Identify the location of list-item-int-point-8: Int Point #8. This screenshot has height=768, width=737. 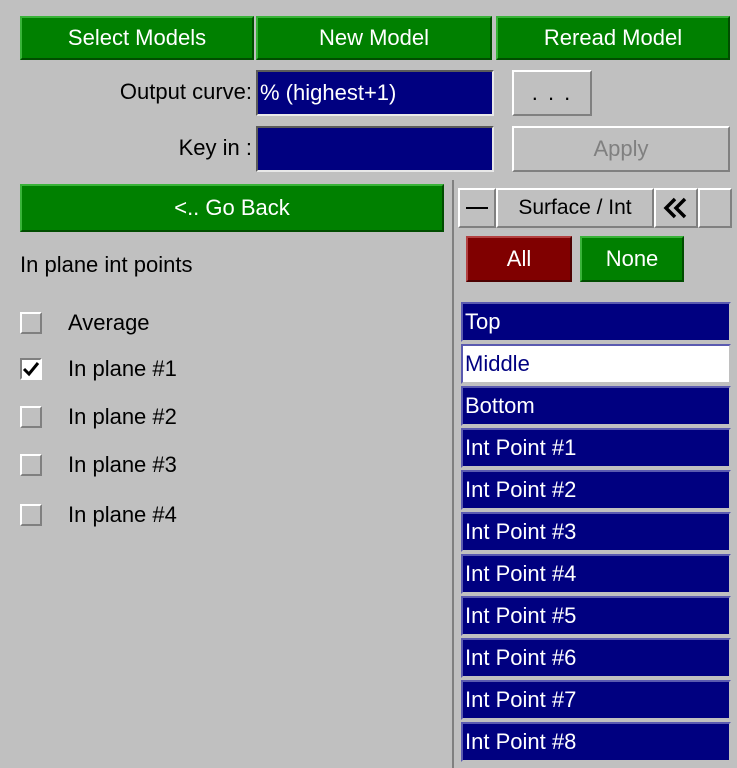
(596, 742).